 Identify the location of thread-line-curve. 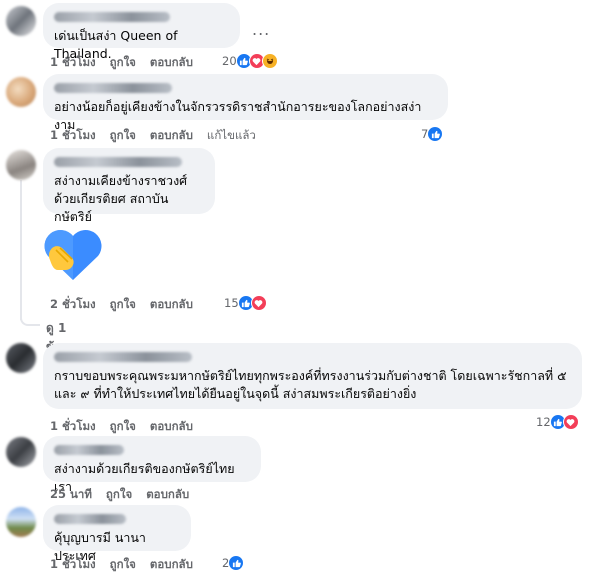
(30, 322).